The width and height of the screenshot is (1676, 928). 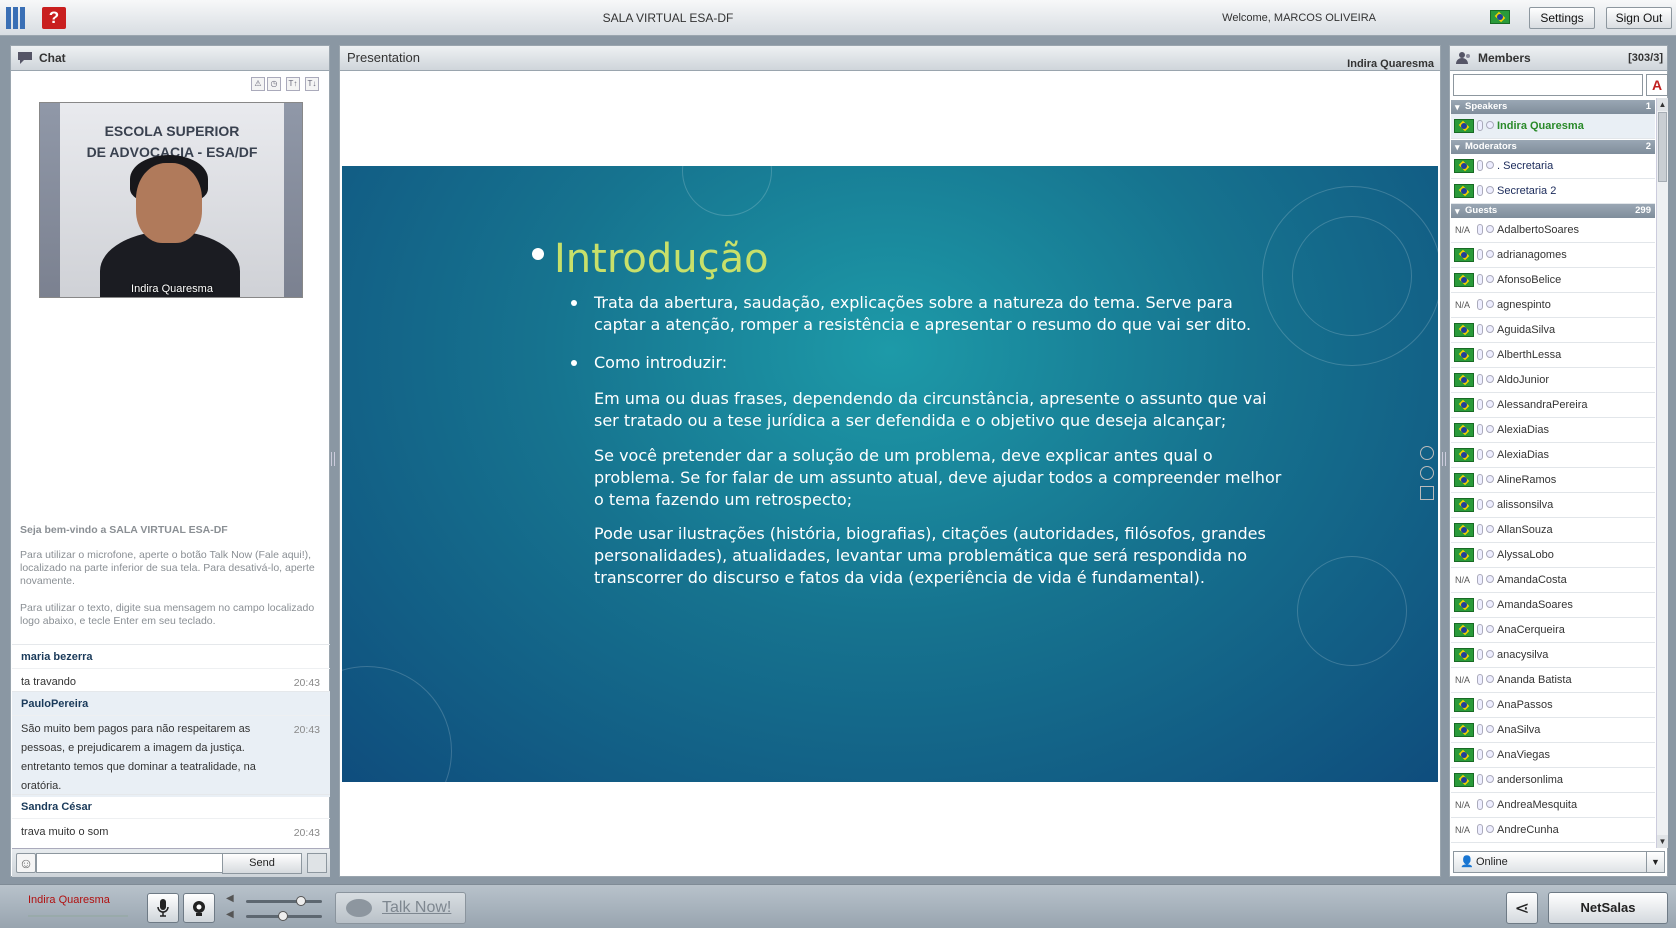 I want to click on volume-slider, so click(x=284, y=901).